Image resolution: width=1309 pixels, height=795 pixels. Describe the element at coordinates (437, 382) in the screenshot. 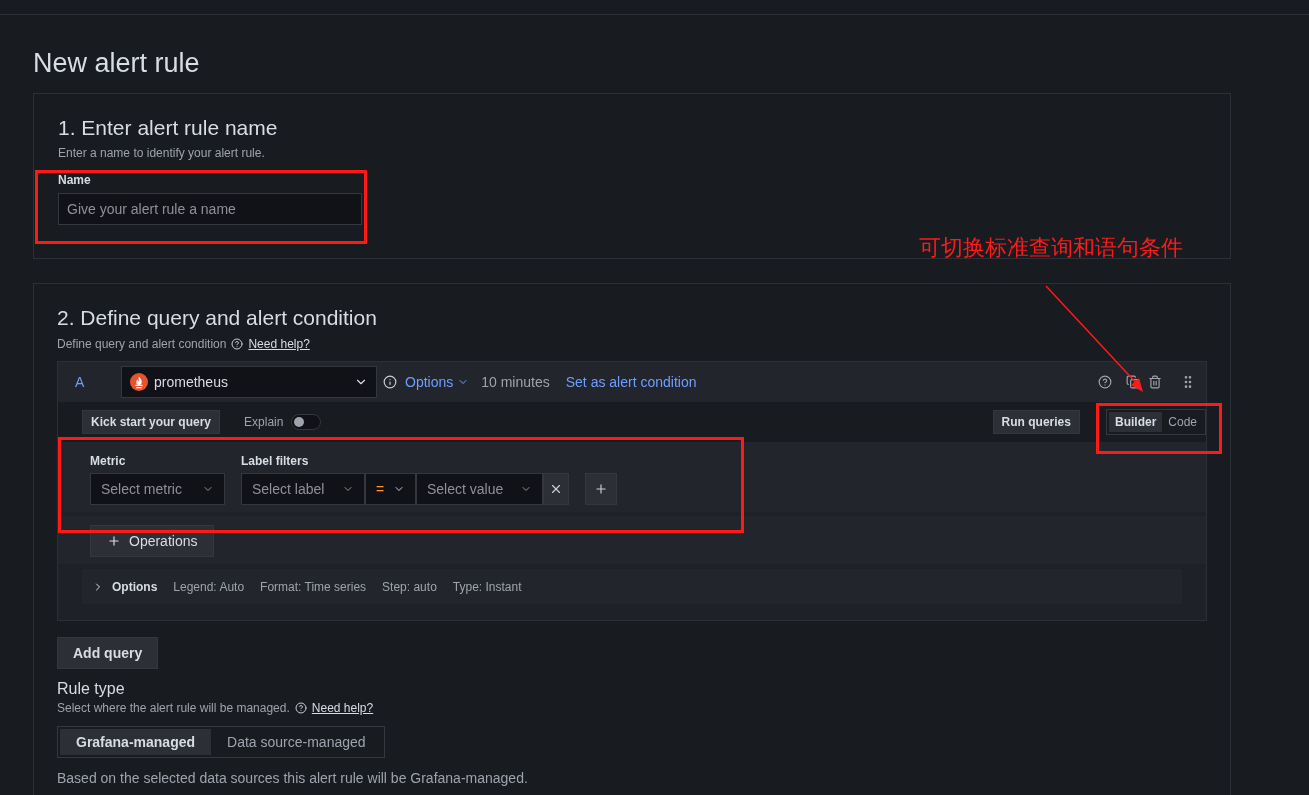

I see `options-toggle: Options` at that location.